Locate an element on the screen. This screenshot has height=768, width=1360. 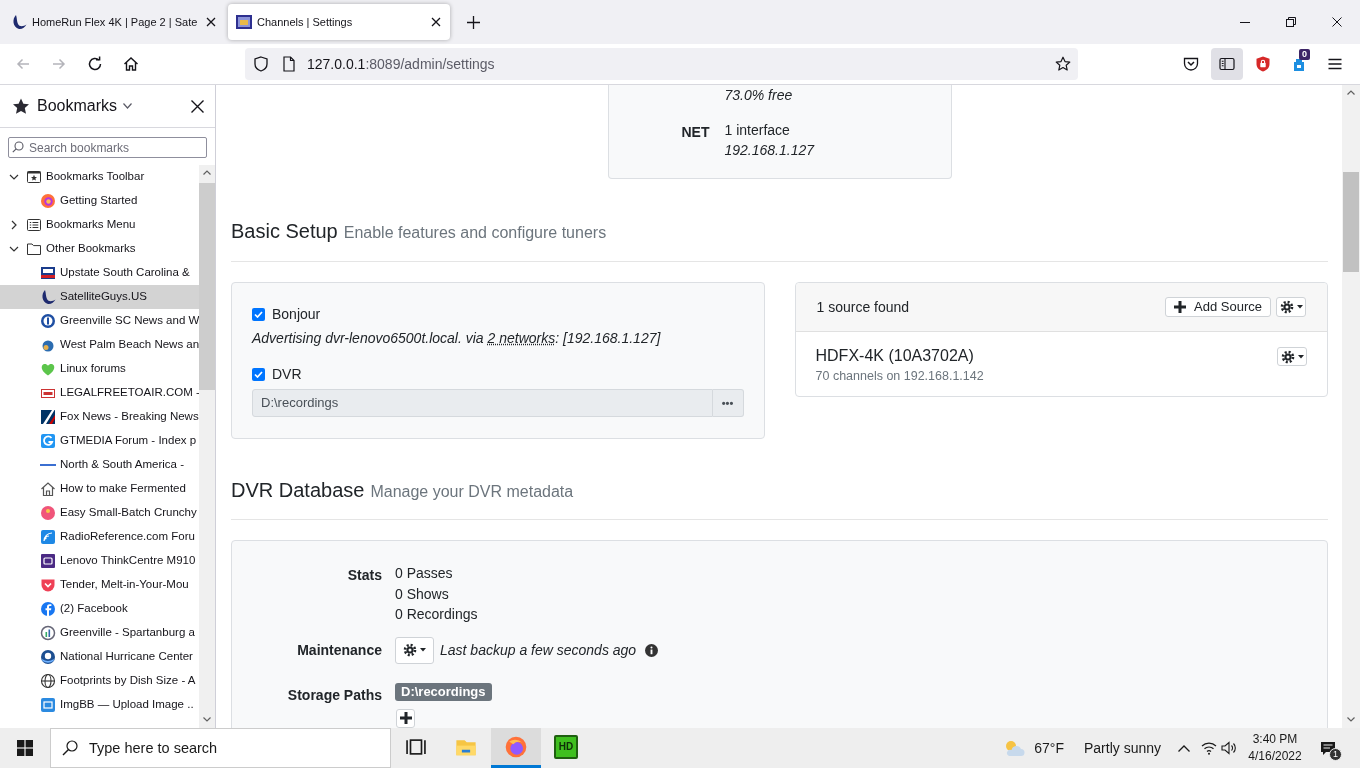
bookmark-item: National Hurricane Center is located at coordinates (99, 657).